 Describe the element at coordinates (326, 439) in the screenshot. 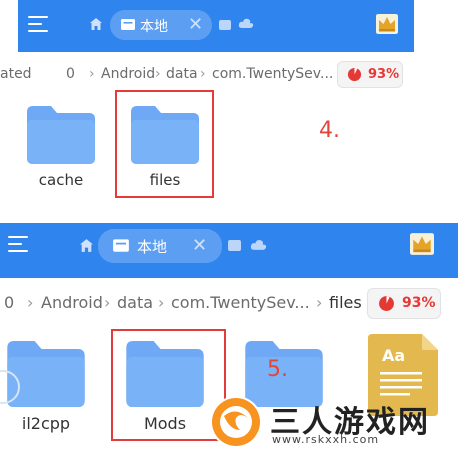

I see `watermark-url: www.rskxxh.com` at that location.